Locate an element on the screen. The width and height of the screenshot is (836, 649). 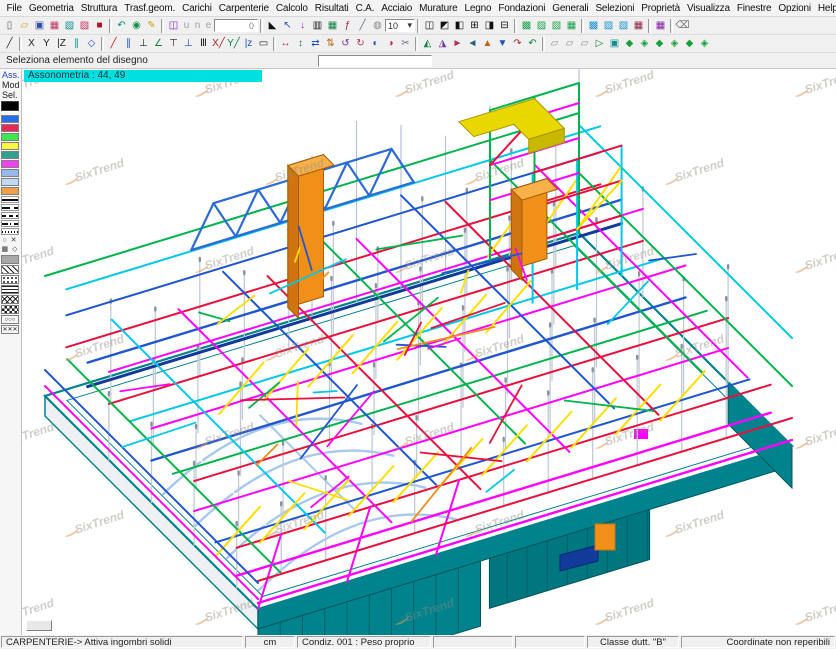
window-tile-2-icon: ◩ is located at coordinates (444, 25).